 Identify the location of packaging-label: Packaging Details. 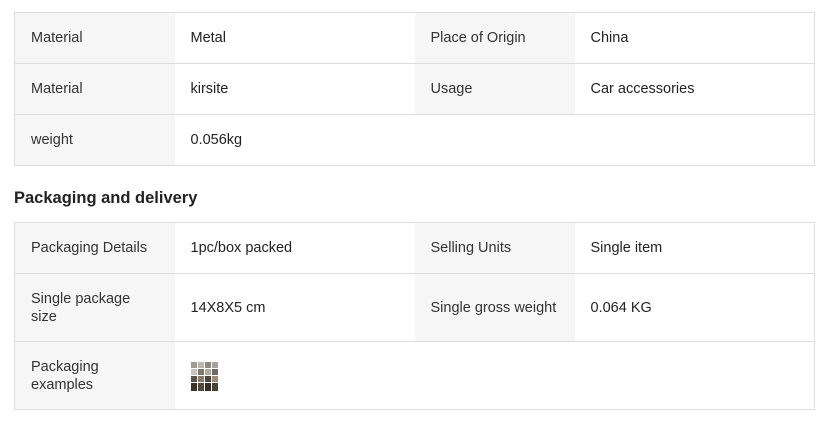
(94, 248).